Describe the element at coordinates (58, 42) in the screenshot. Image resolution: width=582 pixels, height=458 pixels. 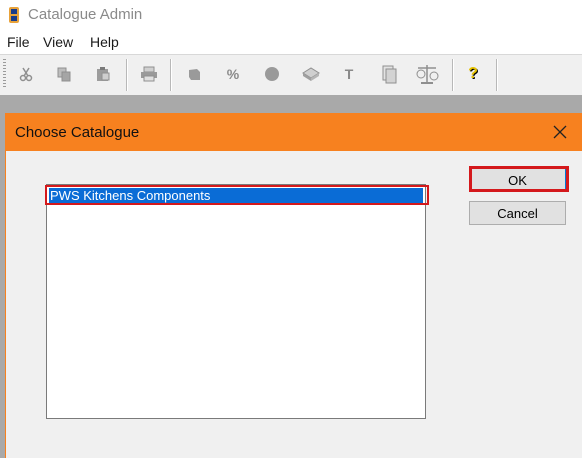
I see `menu-view: View` at that location.